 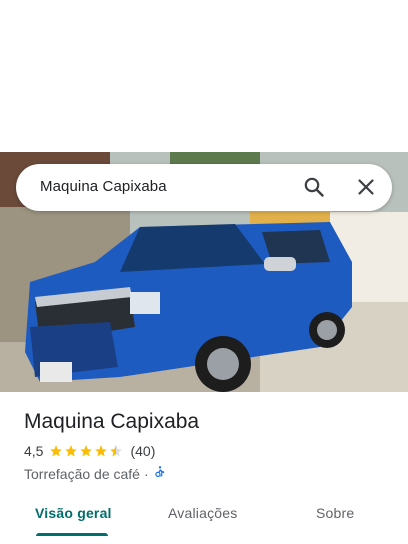 What do you see at coordinates (366, 187) in the screenshot?
I see `close-icon` at bounding box center [366, 187].